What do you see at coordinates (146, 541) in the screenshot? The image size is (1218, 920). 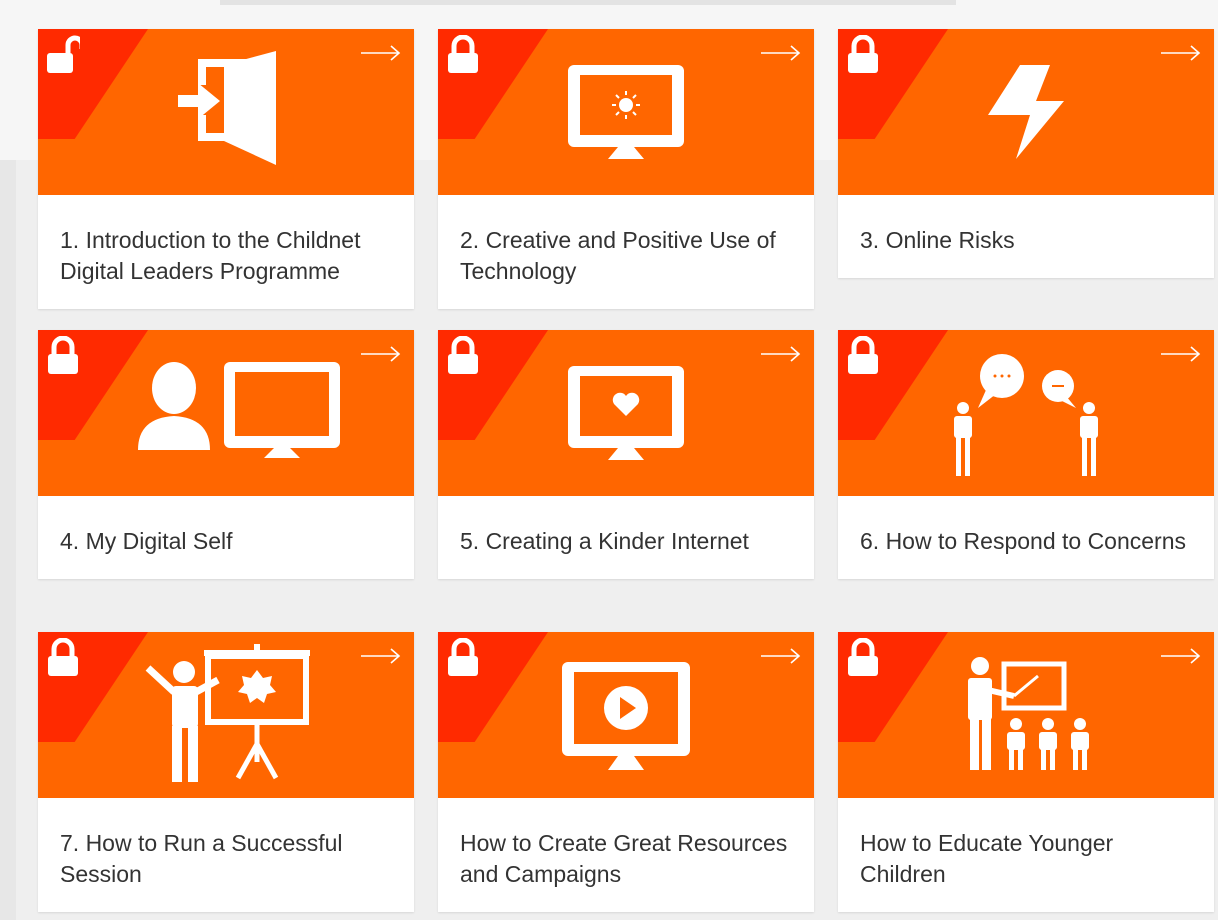 I see `module-title: 4. My Digital Self` at bounding box center [146, 541].